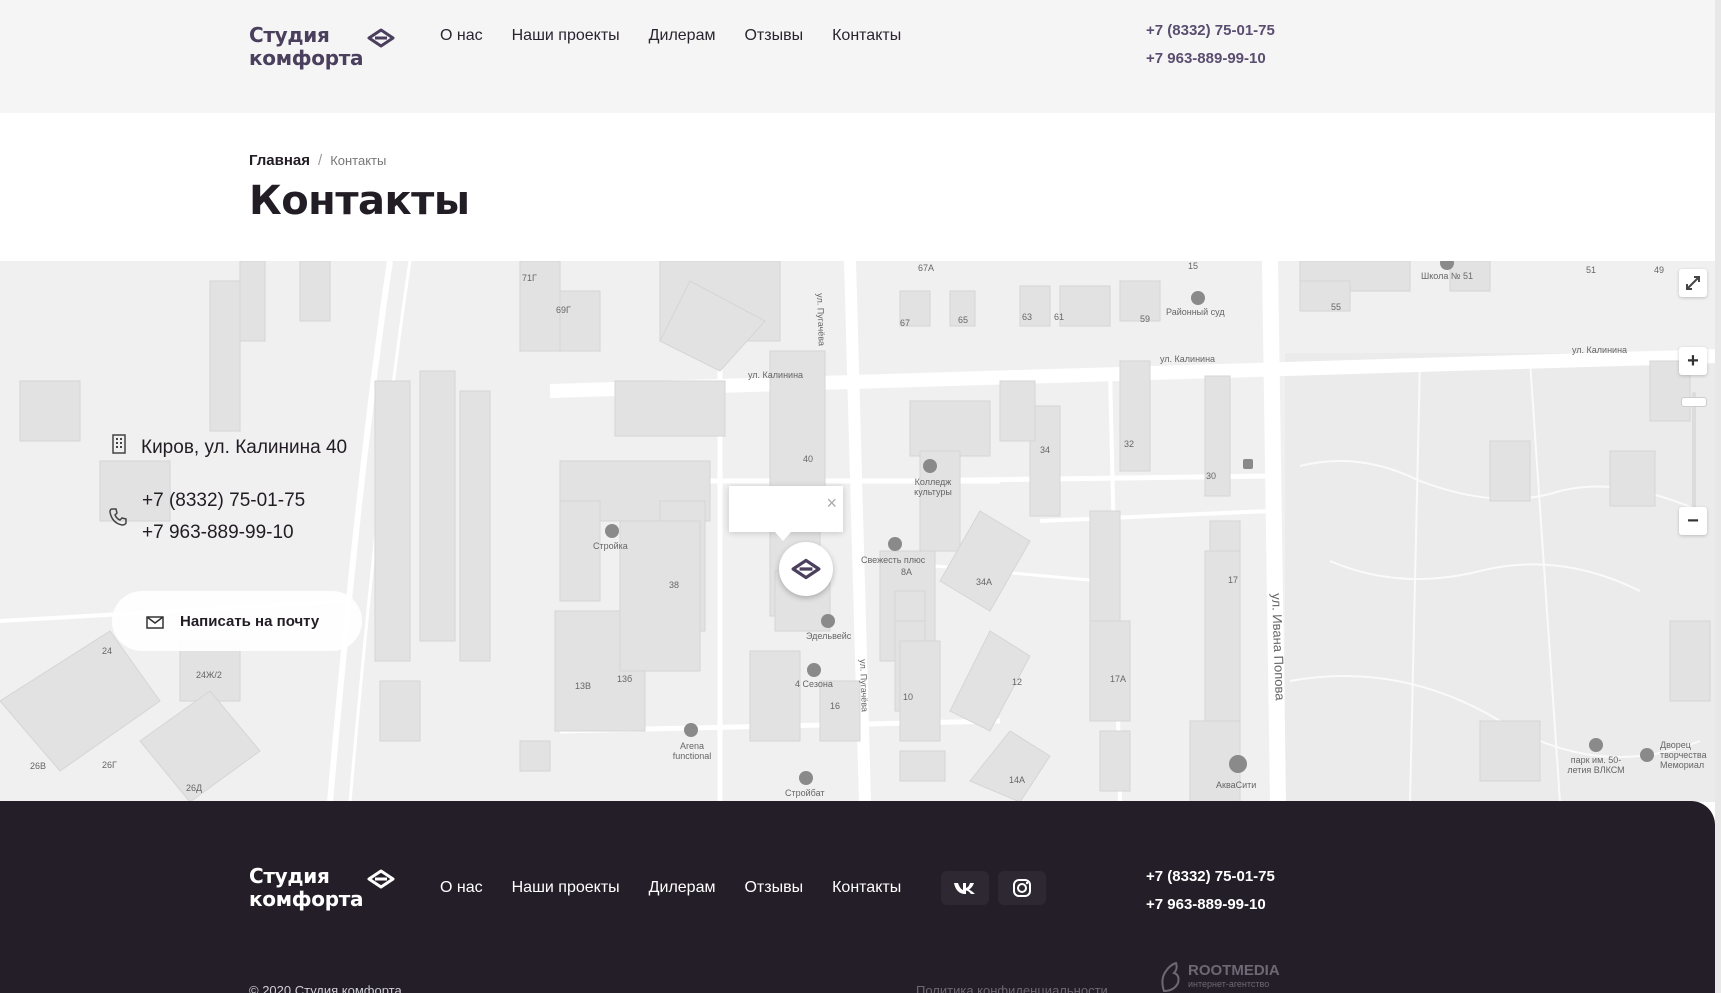 The image size is (1721, 993). I want to click on logo-line2: комфорта, so click(306, 58).